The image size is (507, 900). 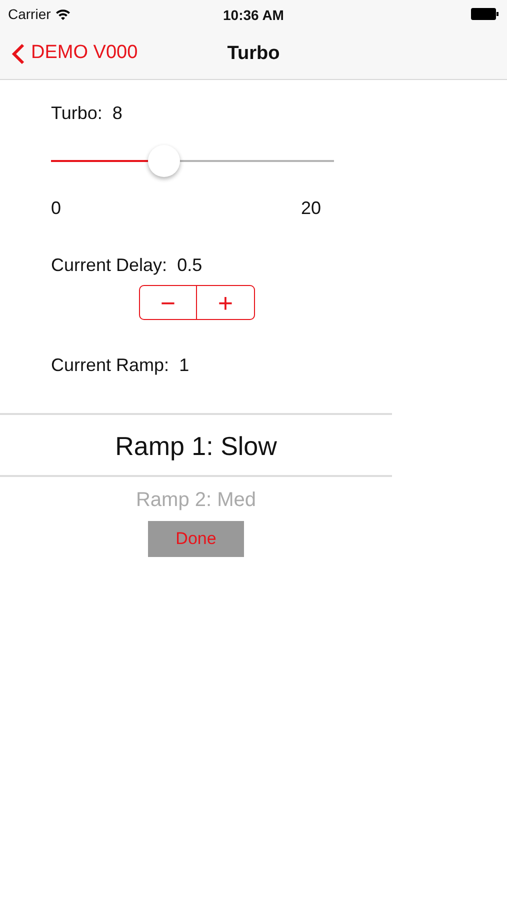 I want to click on turbo-label: Turbo:, so click(x=76, y=113).